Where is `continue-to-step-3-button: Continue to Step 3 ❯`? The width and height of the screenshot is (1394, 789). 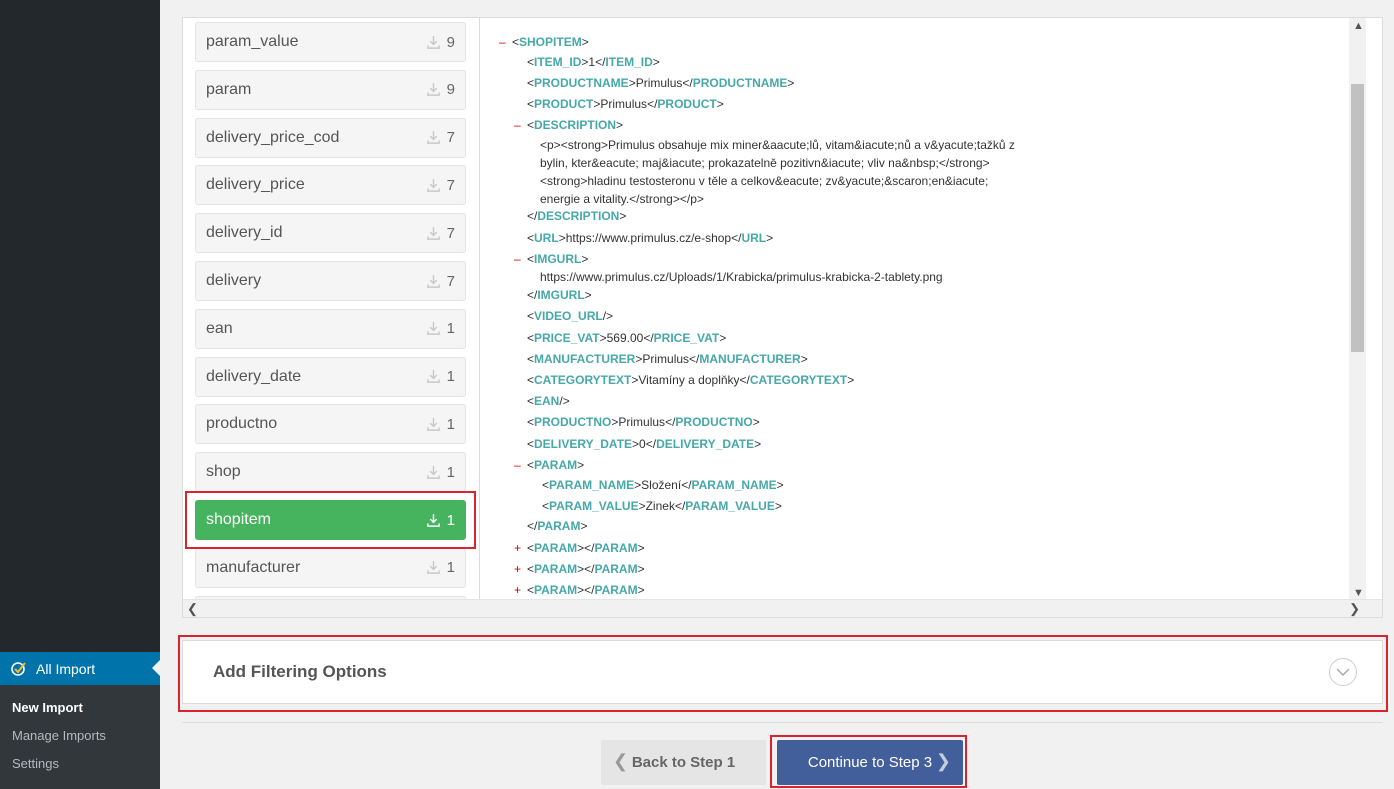 continue-to-step-3-button: Continue to Step 3 ❯ is located at coordinates (870, 762).